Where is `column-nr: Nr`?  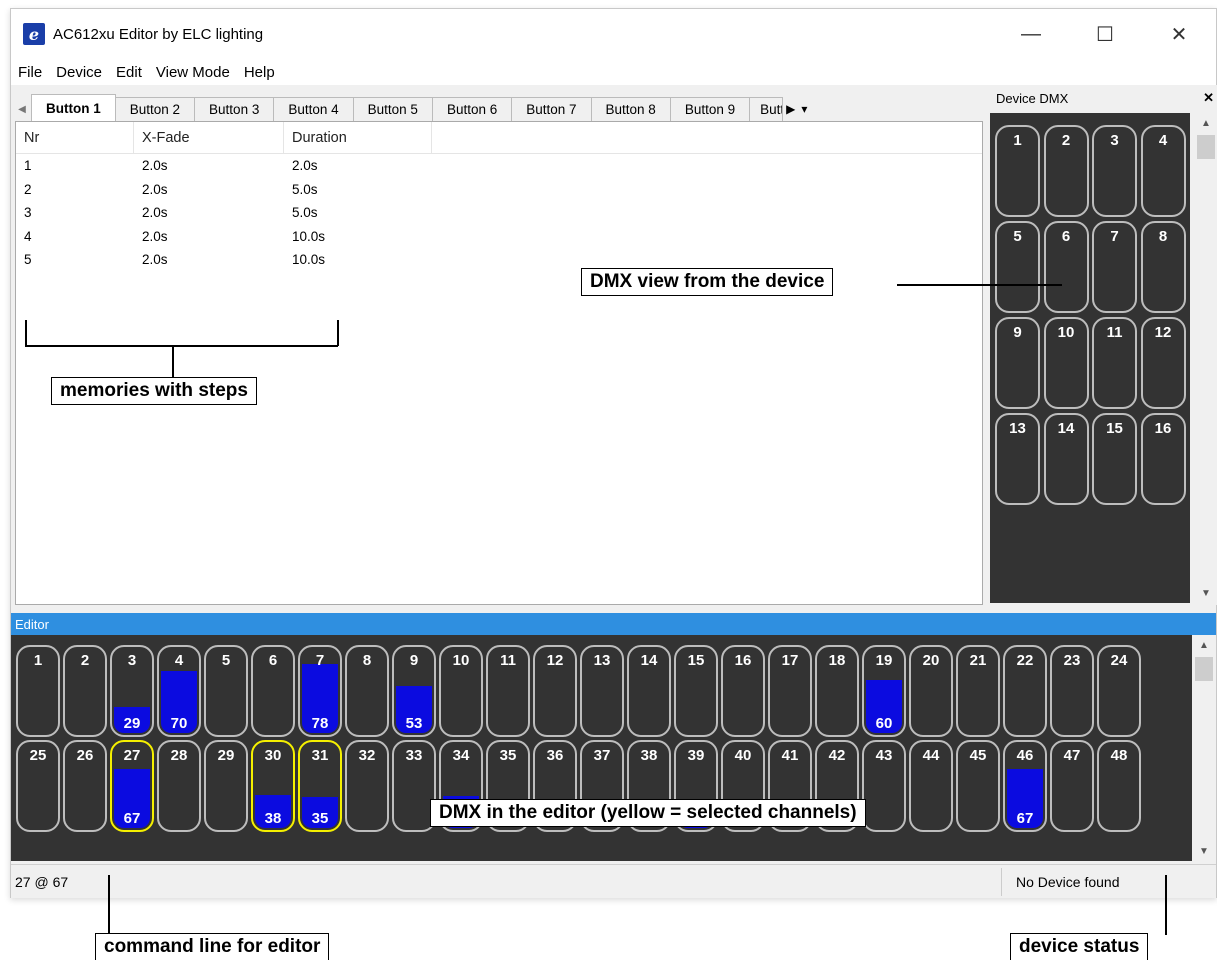 column-nr: Nr is located at coordinates (75, 137).